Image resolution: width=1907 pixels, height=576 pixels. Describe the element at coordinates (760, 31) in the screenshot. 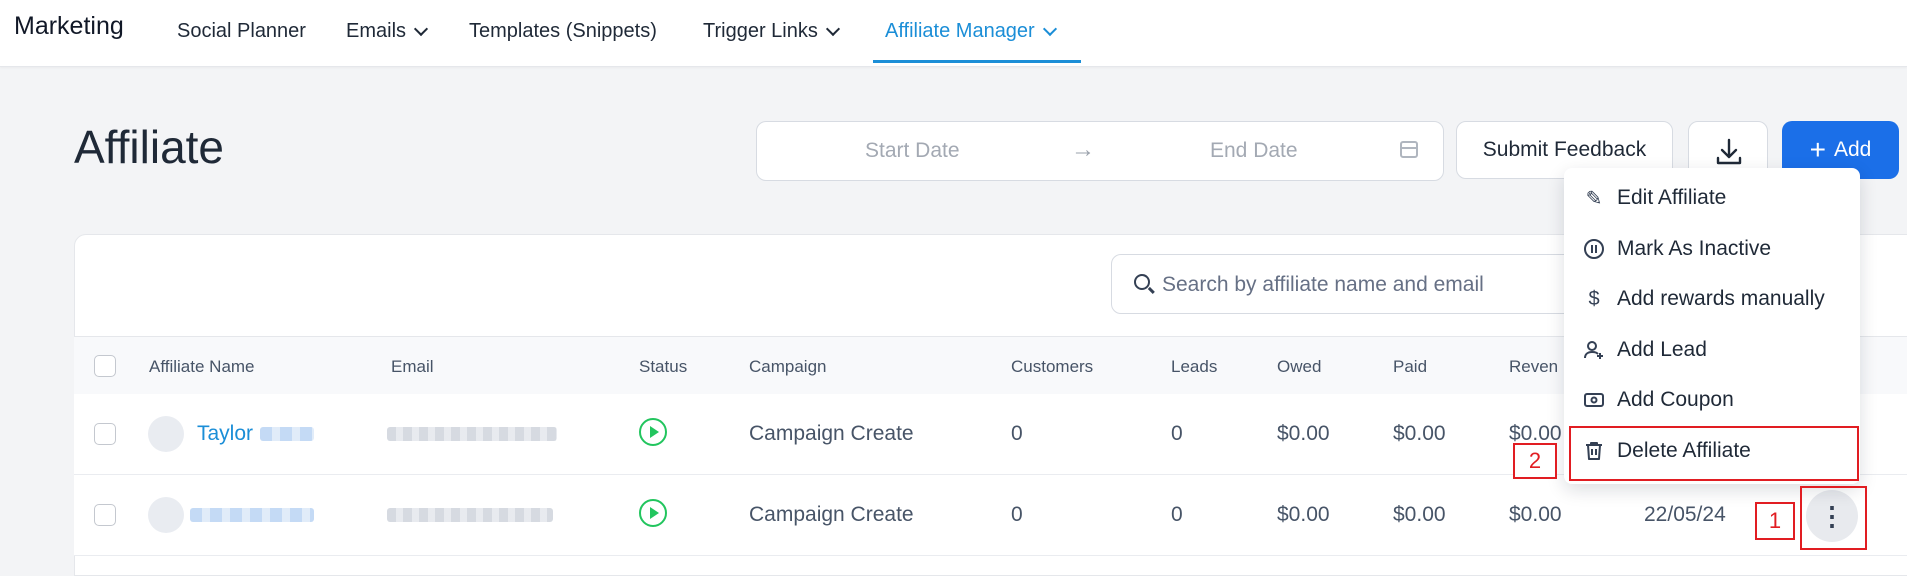

I see `nav-label: Trigger Links` at that location.